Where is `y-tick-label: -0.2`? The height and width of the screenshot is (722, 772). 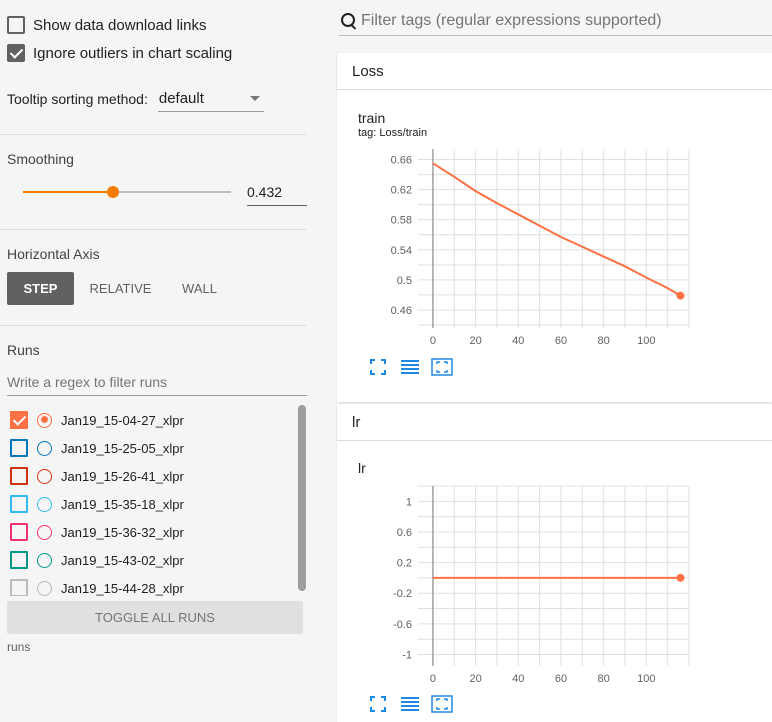
y-tick-label: -0.2 is located at coordinates (402, 594).